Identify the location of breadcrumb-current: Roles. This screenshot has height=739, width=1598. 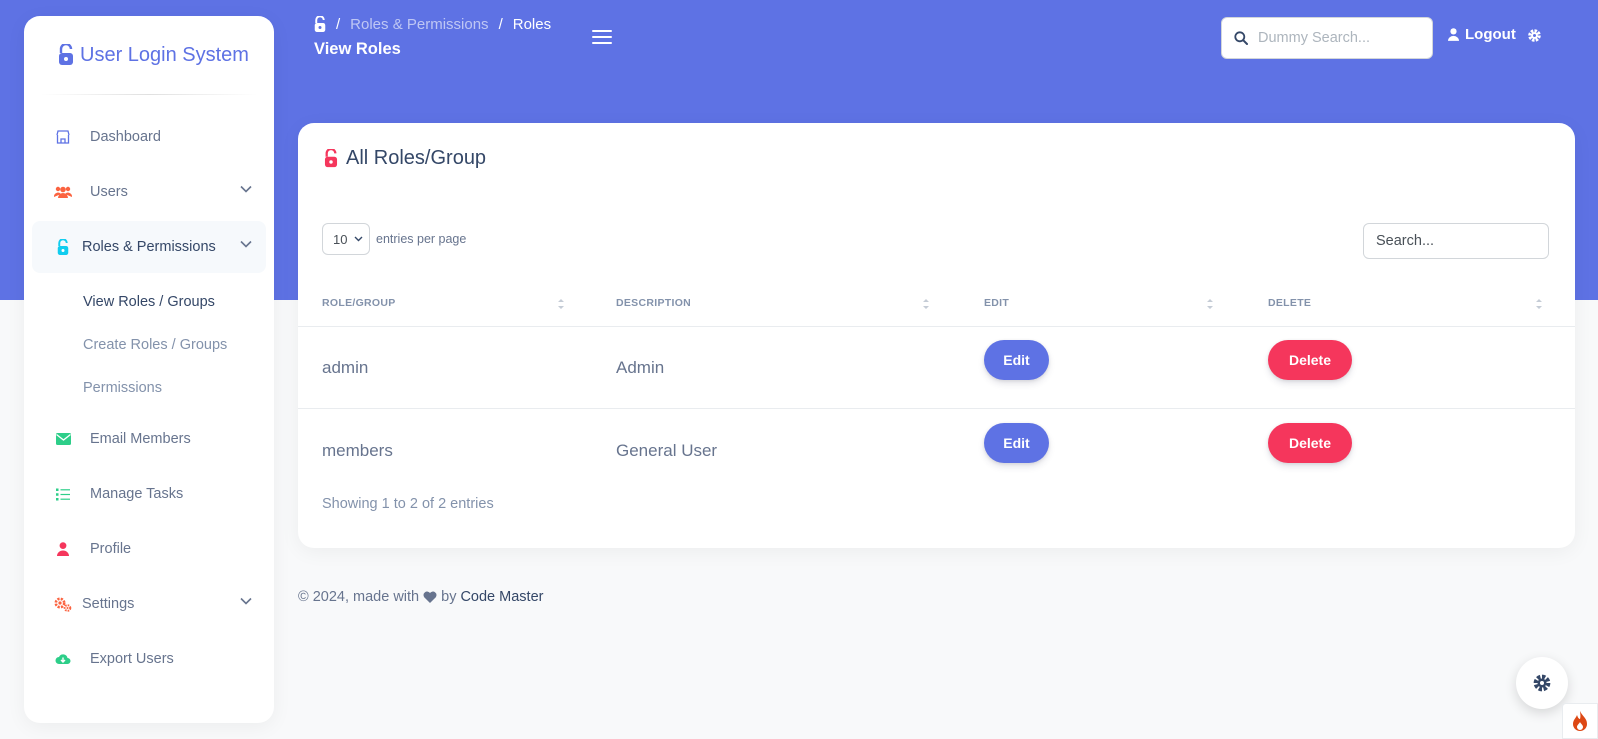
(532, 24).